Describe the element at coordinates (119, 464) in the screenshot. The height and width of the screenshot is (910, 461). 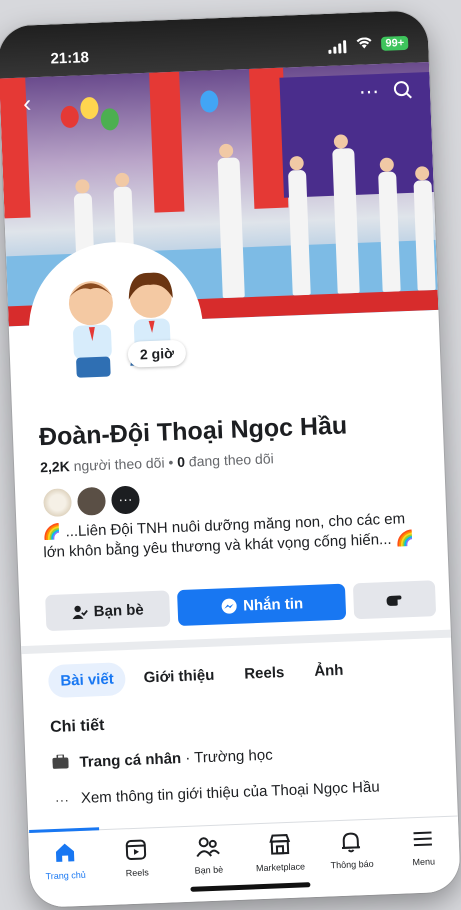
I see `followers-label: người theo dõi` at that location.